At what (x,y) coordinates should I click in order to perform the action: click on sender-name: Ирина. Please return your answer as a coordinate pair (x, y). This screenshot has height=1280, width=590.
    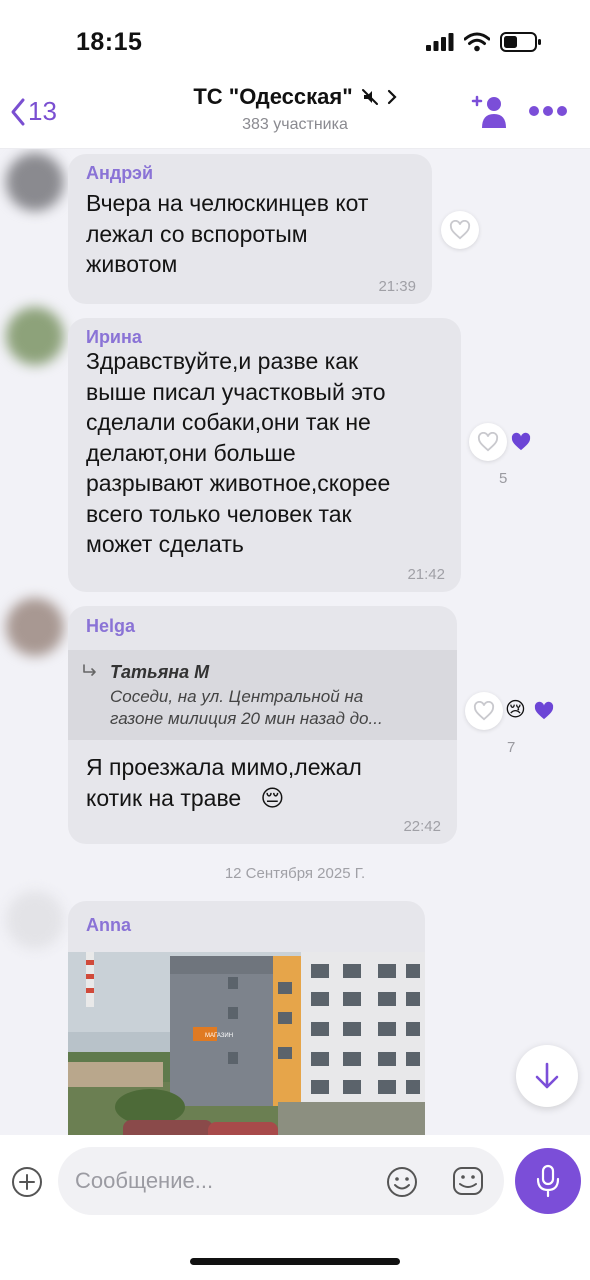
    Looking at the image, I should click on (114, 337).